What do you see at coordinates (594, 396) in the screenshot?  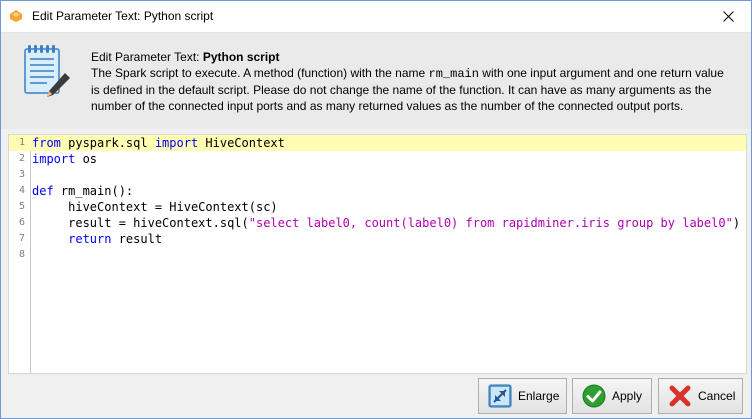 I see `checkmark-icon` at bounding box center [594, 396].